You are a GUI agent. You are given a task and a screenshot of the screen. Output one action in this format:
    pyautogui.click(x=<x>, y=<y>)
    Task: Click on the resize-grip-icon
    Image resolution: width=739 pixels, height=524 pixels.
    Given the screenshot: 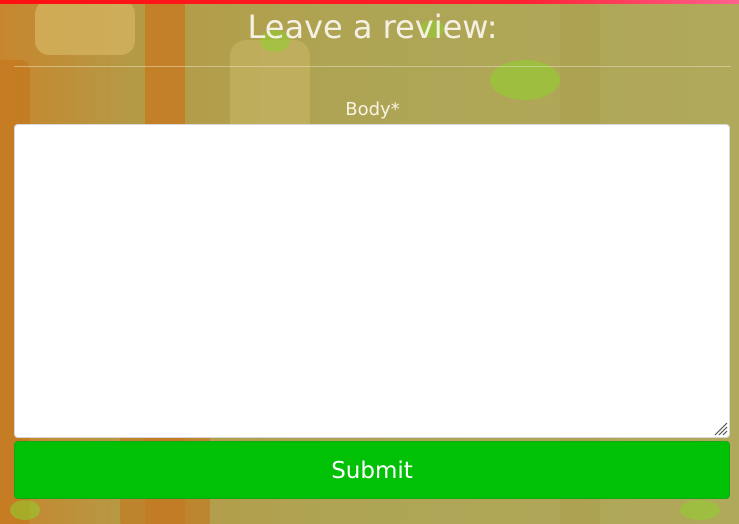 What is the action you would take?
    pyautogui.click(x=720, y=428)
    